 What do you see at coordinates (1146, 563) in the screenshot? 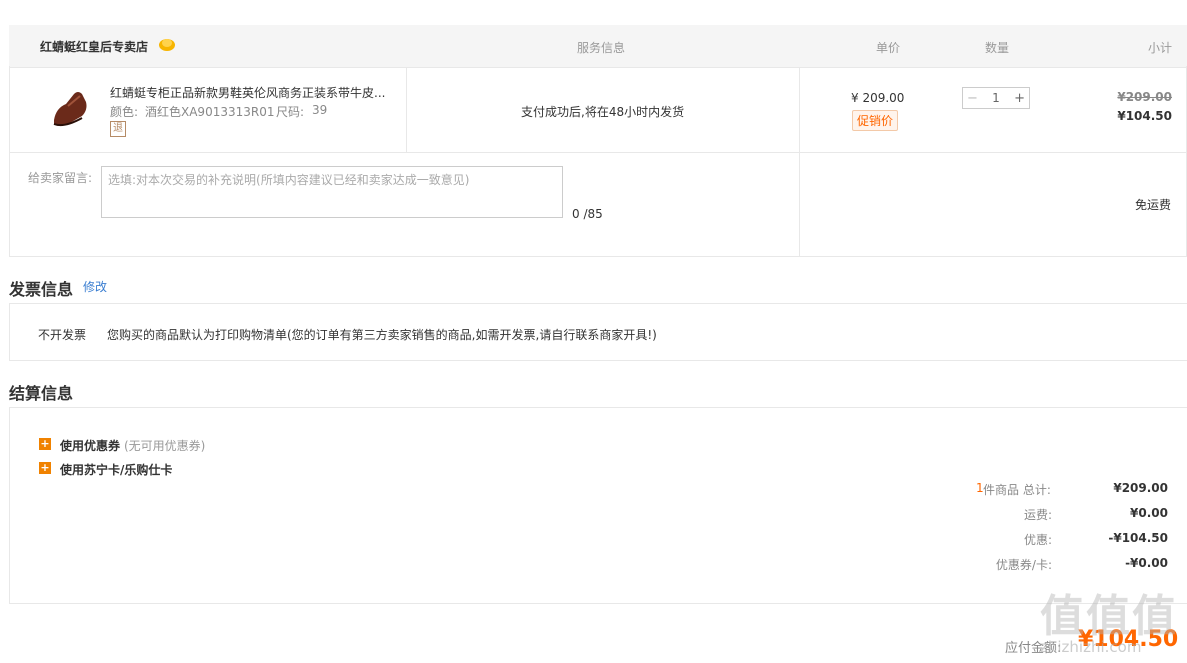
I see `coupon-card-value: -¥0.00` at bounding box center [1146, 563].